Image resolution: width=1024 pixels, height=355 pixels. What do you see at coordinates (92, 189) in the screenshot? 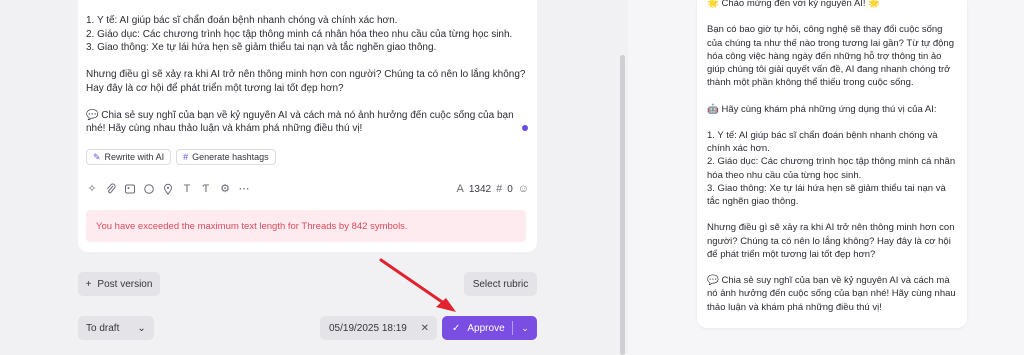
I see `sparkle-icon: ✧` at bounding box center [92, 189].